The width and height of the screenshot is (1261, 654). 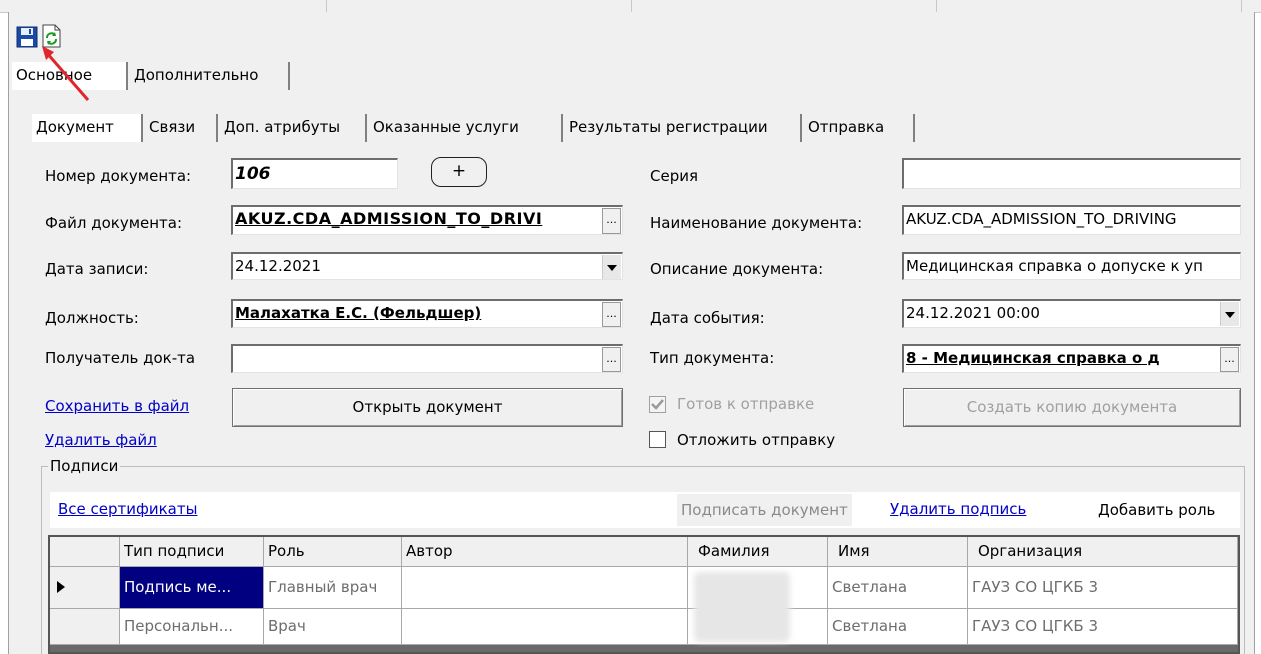 What do you see at coordinates (192, 552) in the screenshot?
I see `column-header: Тип подписи` at bounding box center [192, 552].